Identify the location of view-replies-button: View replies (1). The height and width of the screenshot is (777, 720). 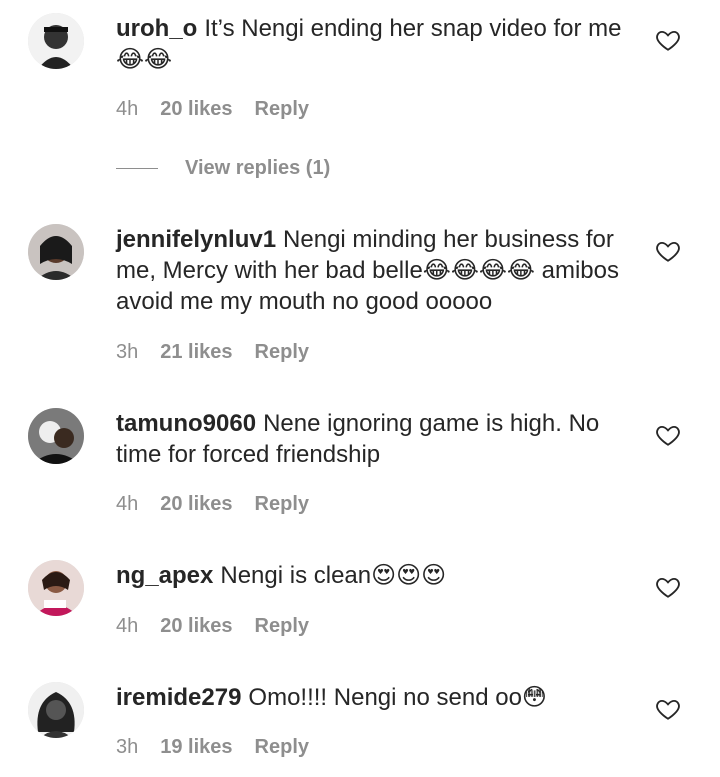
(223, 168).